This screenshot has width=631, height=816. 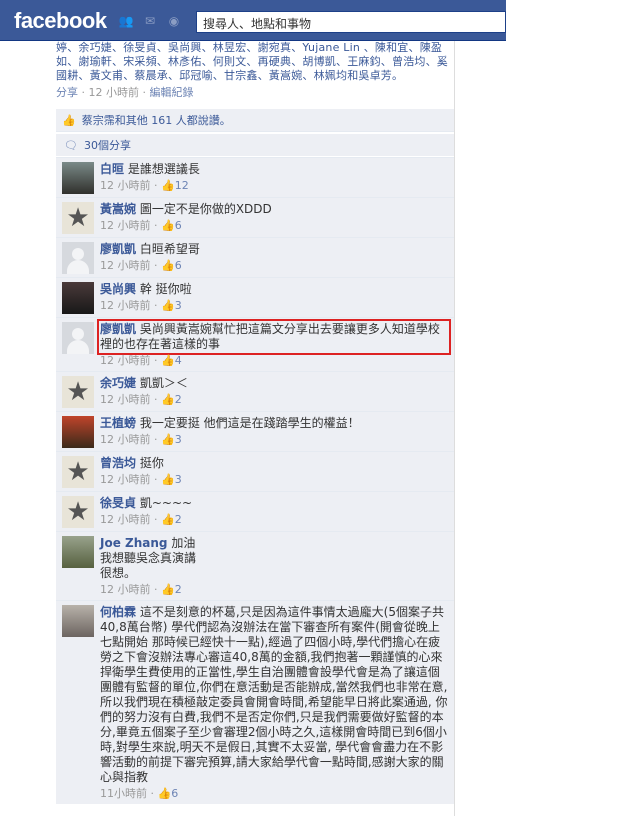 What do you see at coordinates (178, 360) in the screenshot?
I see `like-count: 4` at bounding box center [178, 360].